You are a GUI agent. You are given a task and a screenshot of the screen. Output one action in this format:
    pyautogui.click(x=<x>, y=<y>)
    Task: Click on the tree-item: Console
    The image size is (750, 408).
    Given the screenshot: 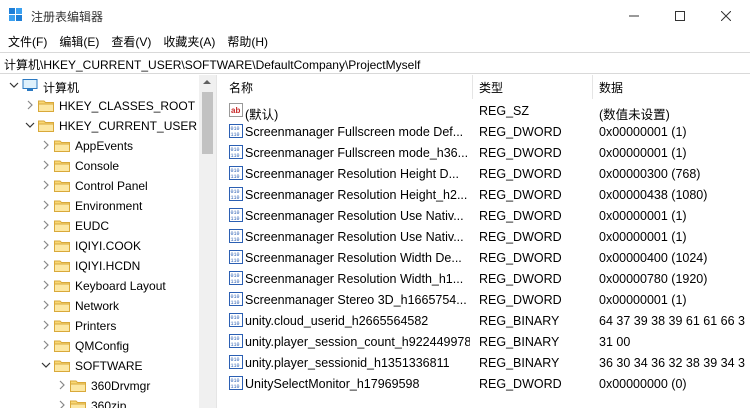 What is the action you would take?
    pyautogui.click(x=100, y=166)
    